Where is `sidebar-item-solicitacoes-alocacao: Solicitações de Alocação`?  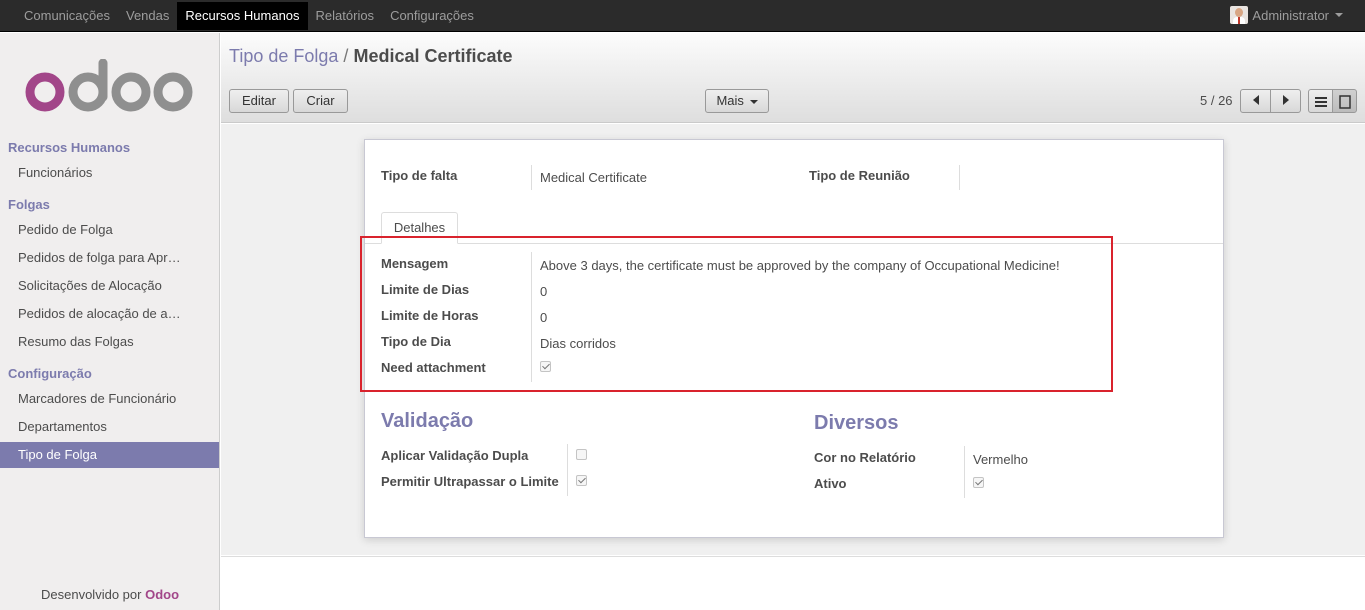 sidebar-item-solicitacoes-alocacao: Solicitações de Alocação is located at coordinates (109, 286).